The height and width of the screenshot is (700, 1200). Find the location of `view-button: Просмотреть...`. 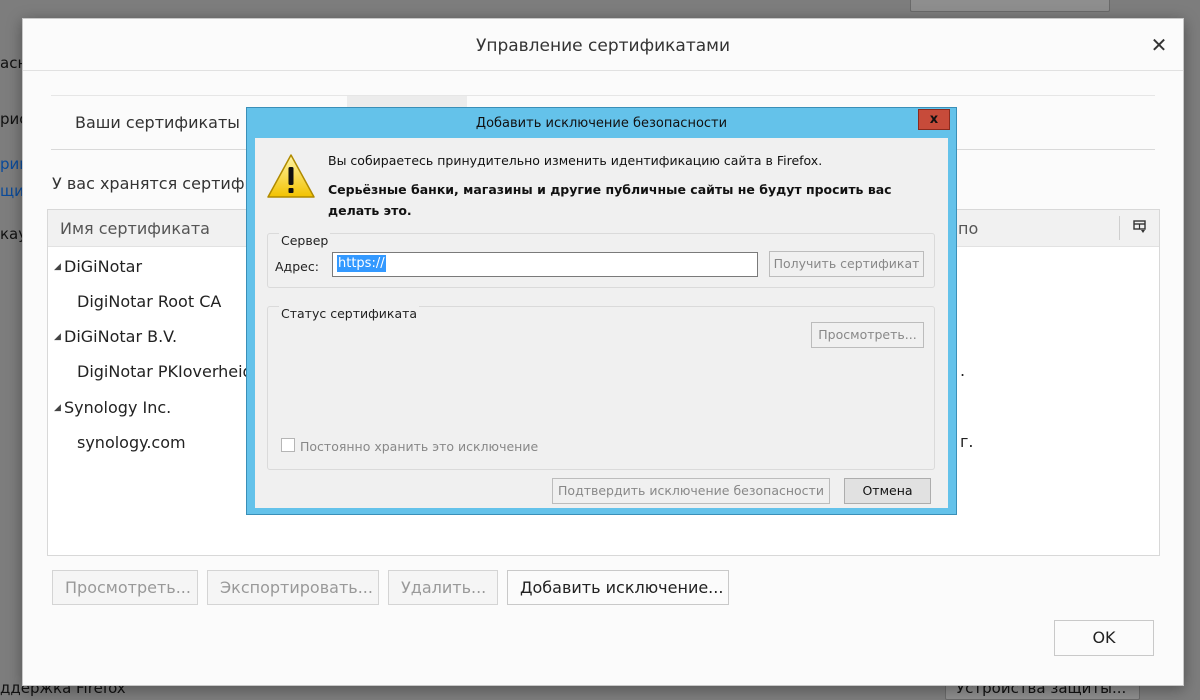

view-button: Просмотреть... is located at coordinates (125, 587).